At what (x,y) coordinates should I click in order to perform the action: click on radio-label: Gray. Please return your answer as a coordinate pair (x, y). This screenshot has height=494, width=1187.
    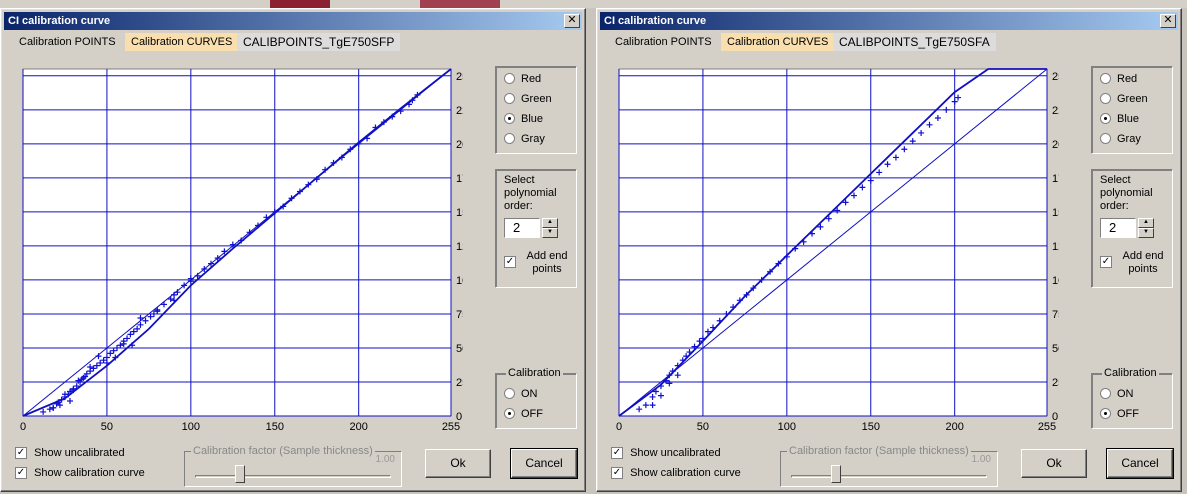
    Looking at the image, I should click on (1129, 139).